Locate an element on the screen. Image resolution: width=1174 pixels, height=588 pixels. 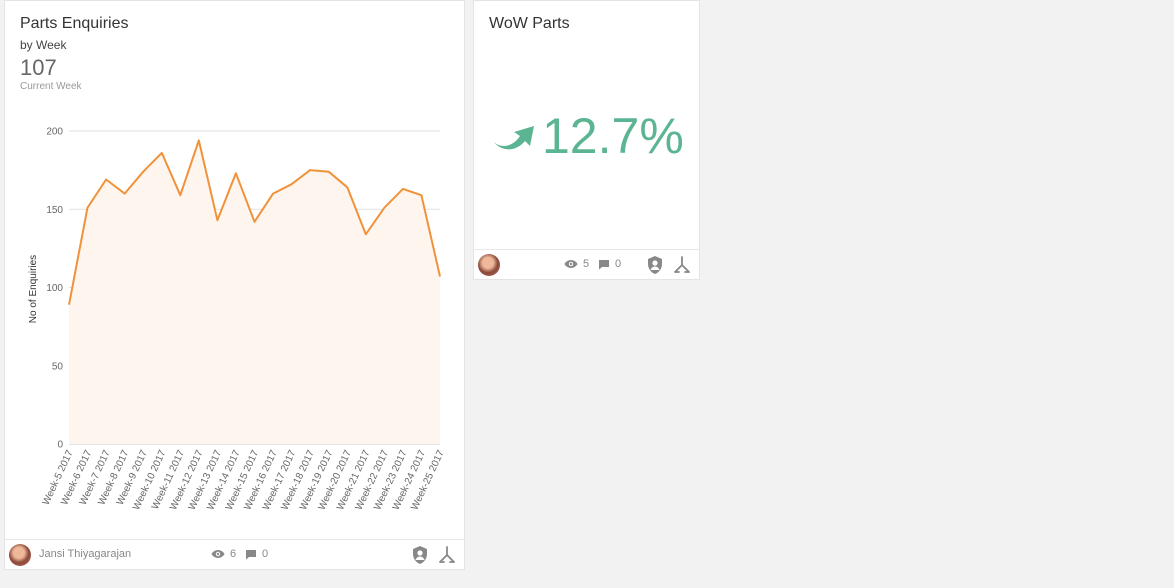
y-tick-label: 100 is located at coordinates (54, 288).